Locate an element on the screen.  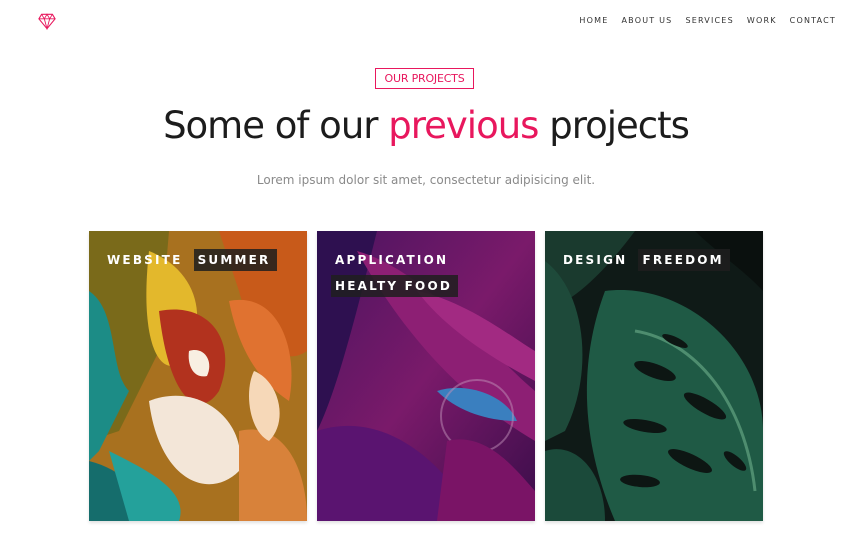
title-accent: previous is located at coordinates (463, 125).